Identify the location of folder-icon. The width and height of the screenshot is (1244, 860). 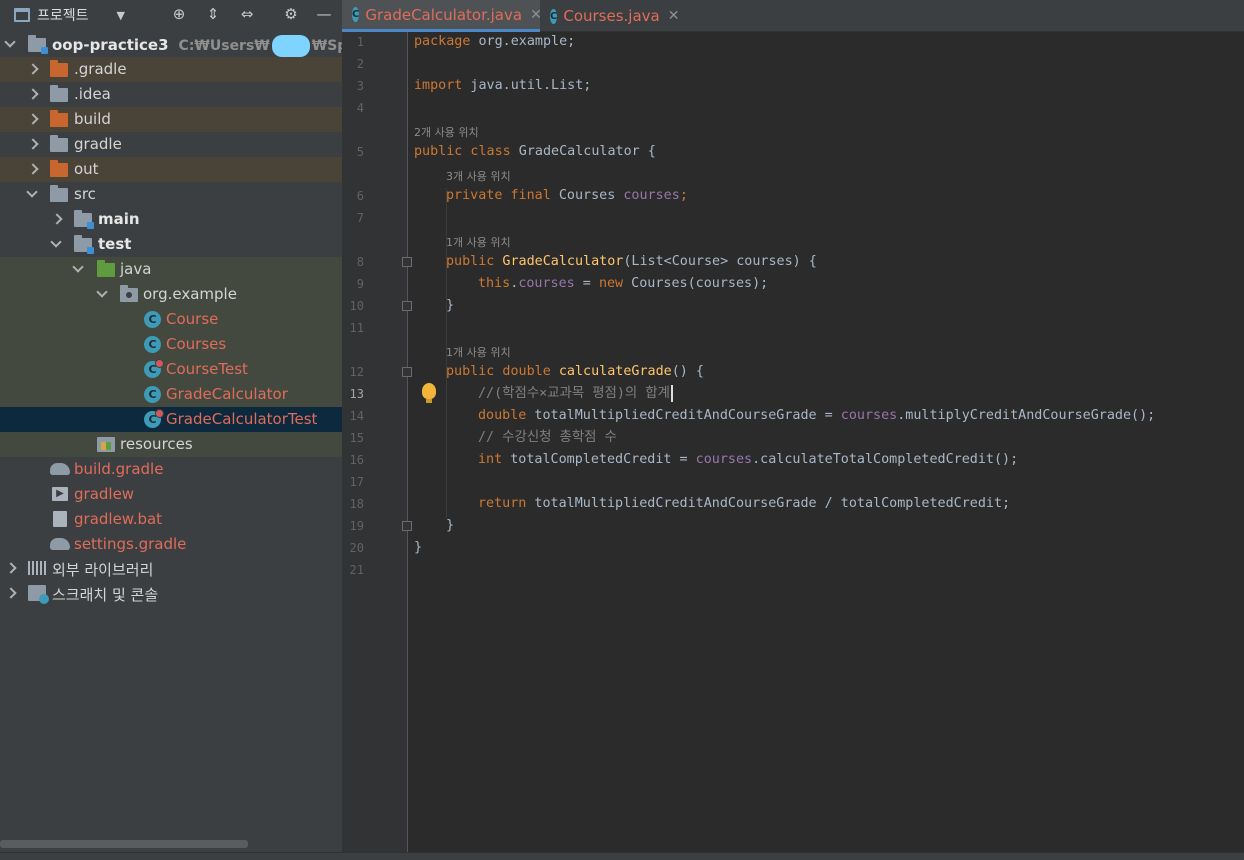
(59, 168).